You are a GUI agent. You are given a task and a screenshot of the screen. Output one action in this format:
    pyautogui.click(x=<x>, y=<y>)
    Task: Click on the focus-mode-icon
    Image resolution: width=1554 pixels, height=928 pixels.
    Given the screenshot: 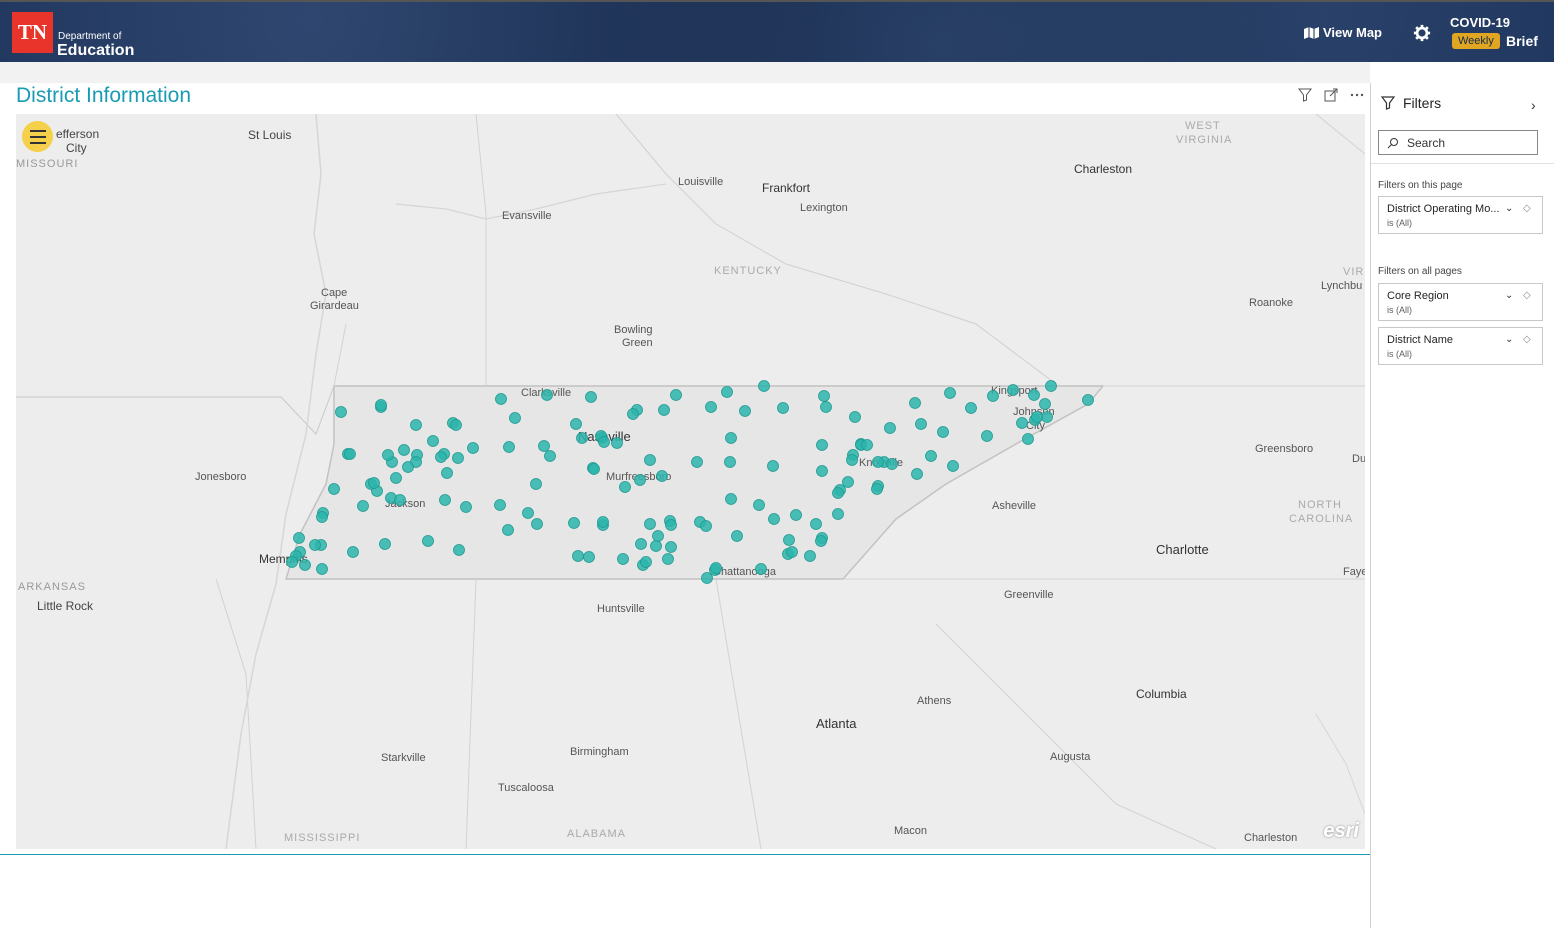 What is the action you would take?
    pyautogui.click(x=1331, y=95)
    